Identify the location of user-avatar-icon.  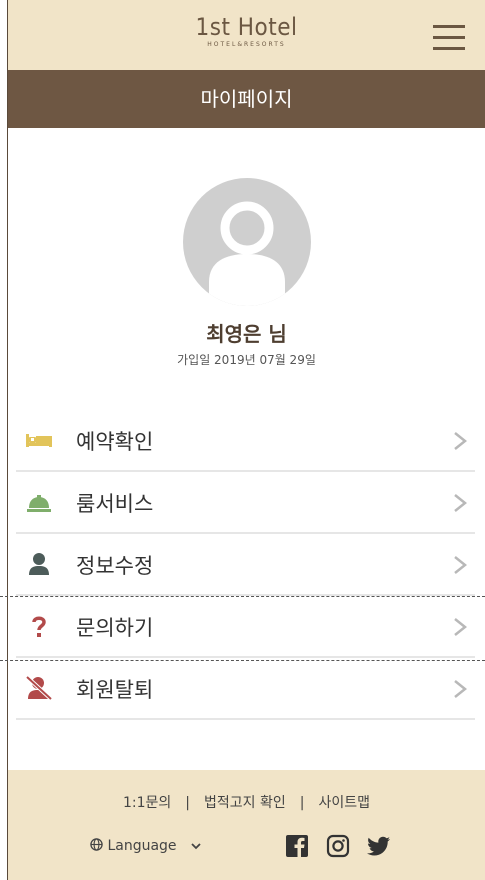
(246, 242).